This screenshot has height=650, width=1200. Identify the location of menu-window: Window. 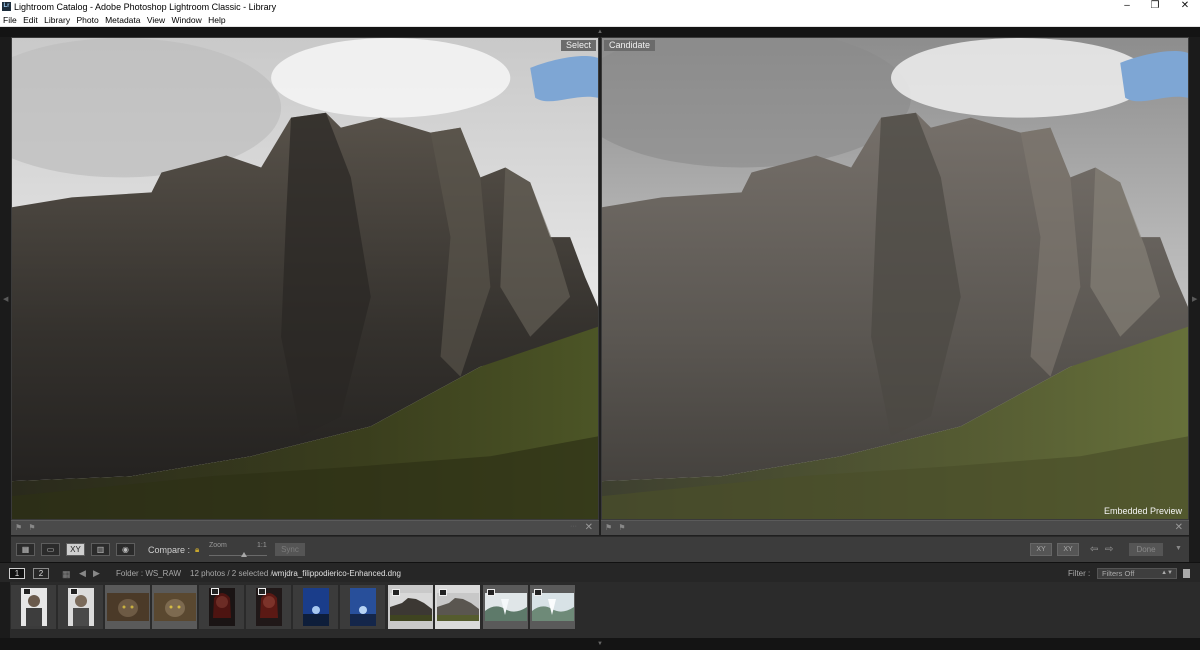
(187, 20).